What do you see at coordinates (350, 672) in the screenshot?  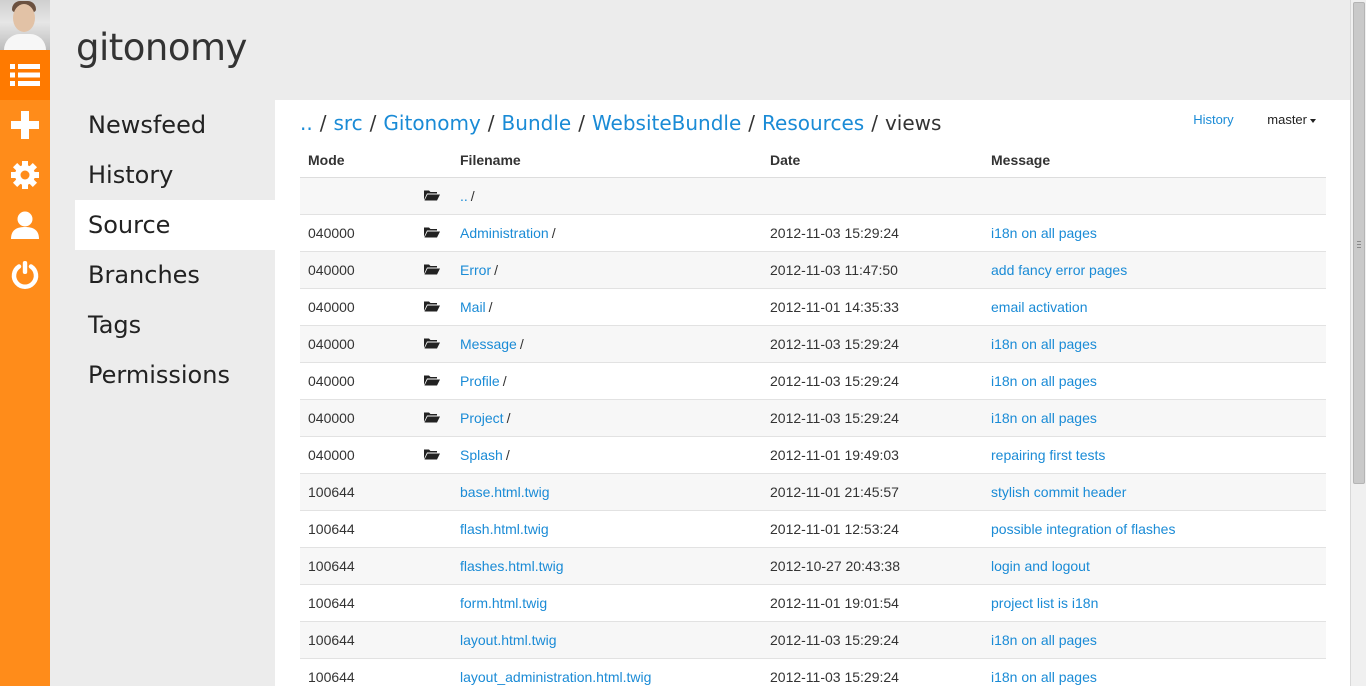 I see `cell-mode: 100644` at bounding box center [350, 672].